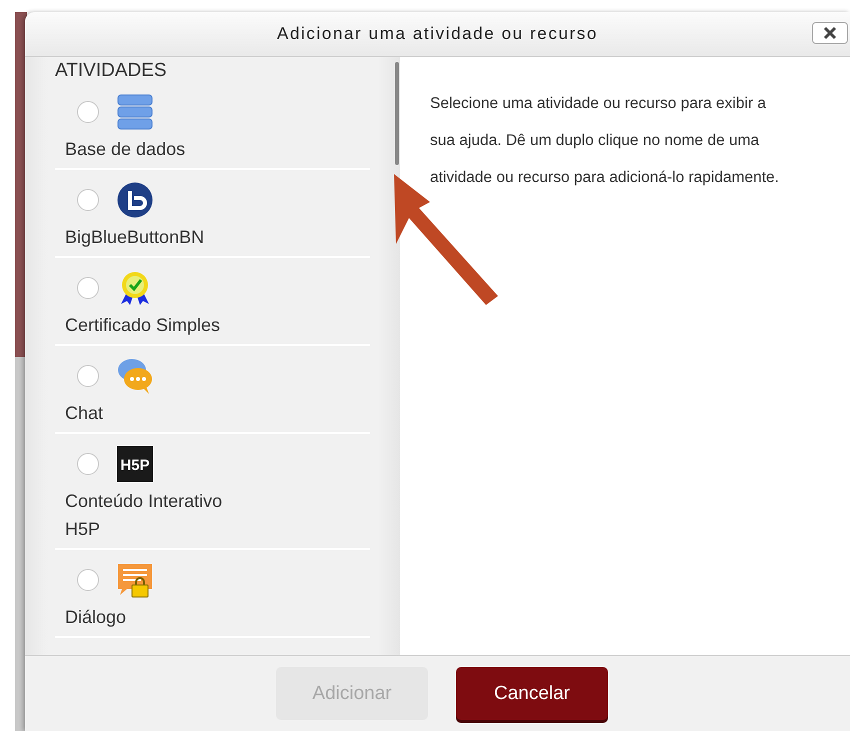 The image size is (850, 731). I want to click on speech-bubble-lock-icon, so click(135, 580).